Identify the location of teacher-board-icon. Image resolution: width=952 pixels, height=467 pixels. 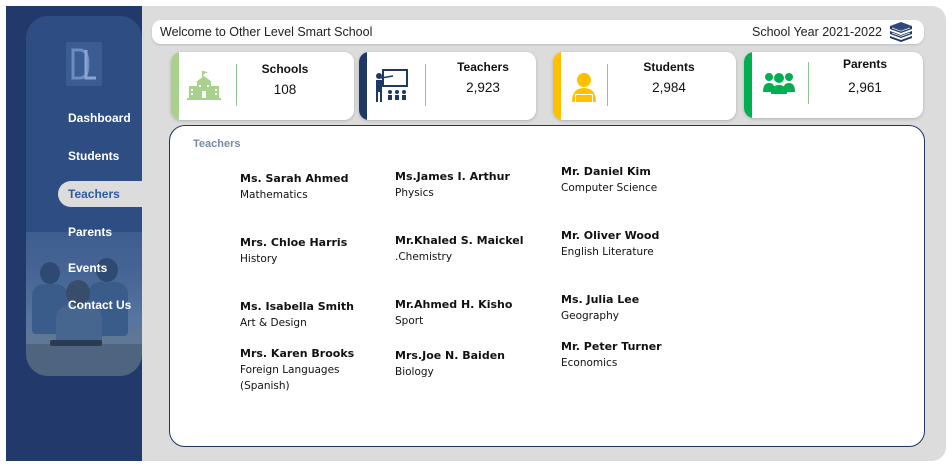
(392, 85).